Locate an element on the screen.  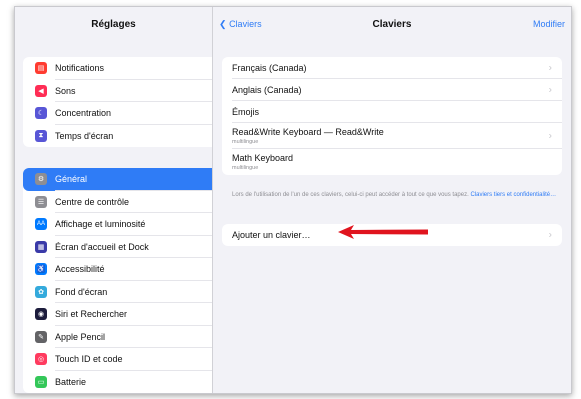
edit-button: Modifier is located at coordinates (549, 24).